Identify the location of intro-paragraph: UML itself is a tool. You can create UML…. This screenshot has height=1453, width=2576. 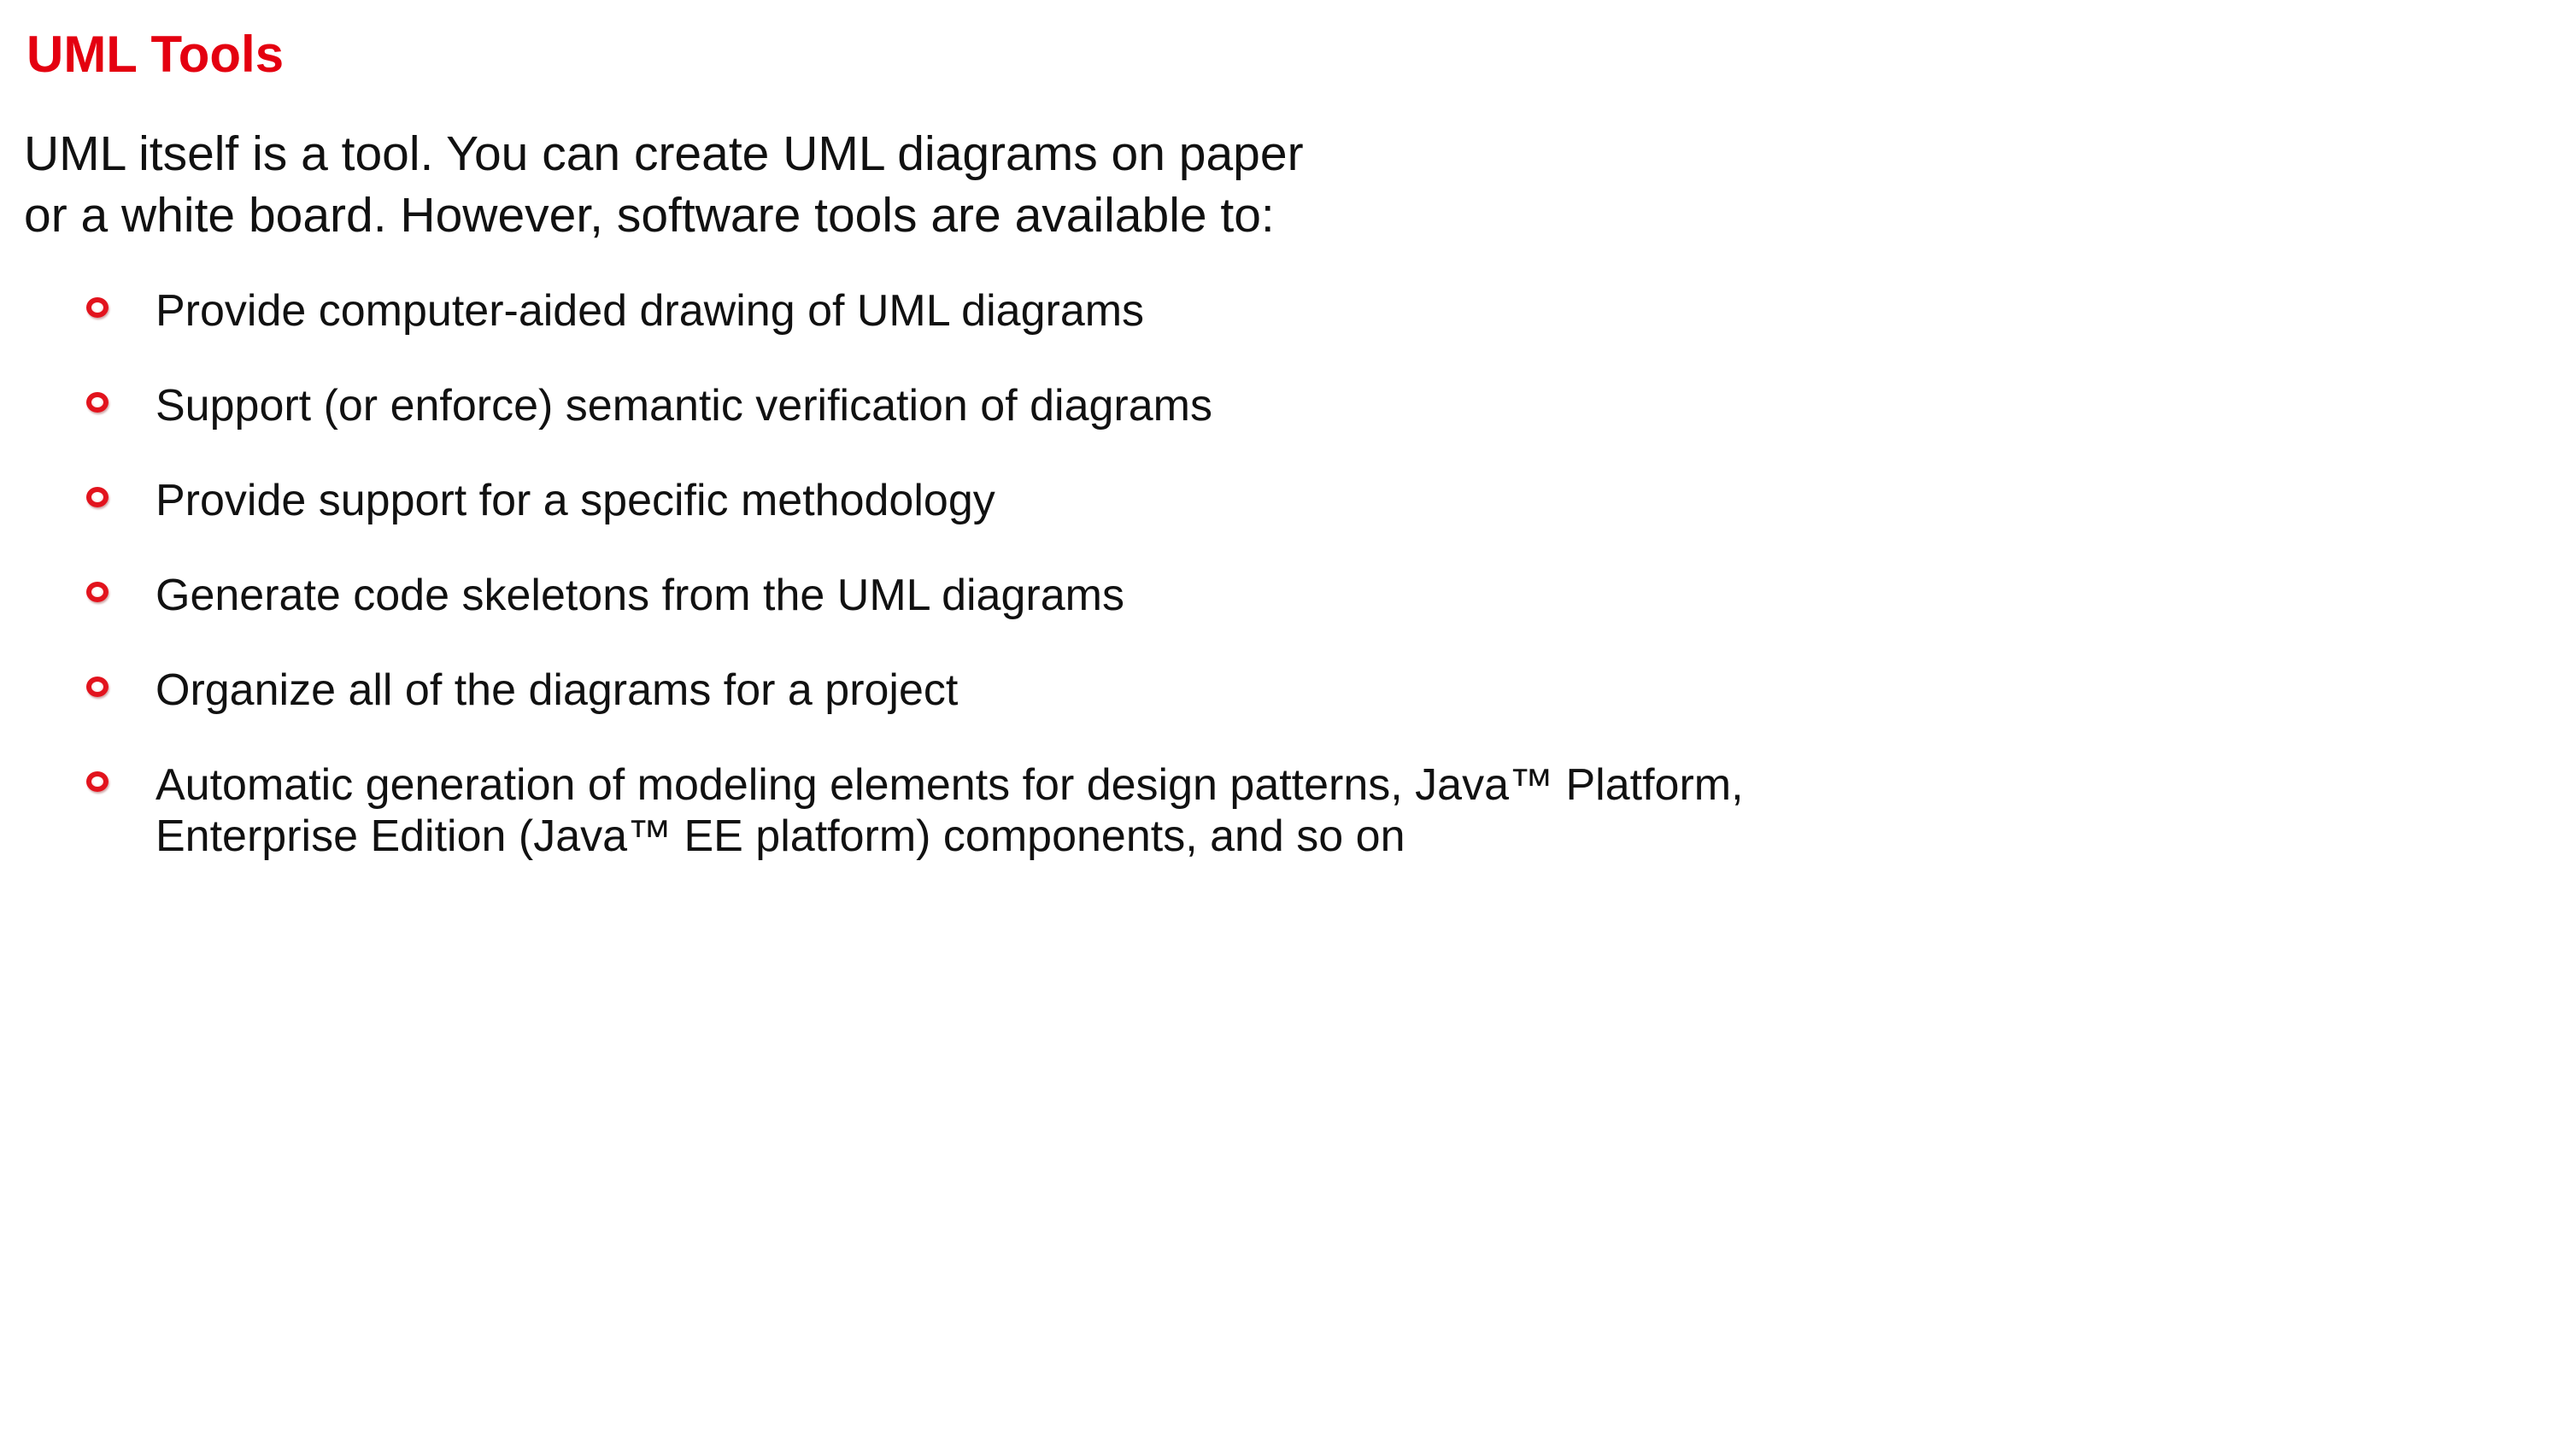
(750, 184).